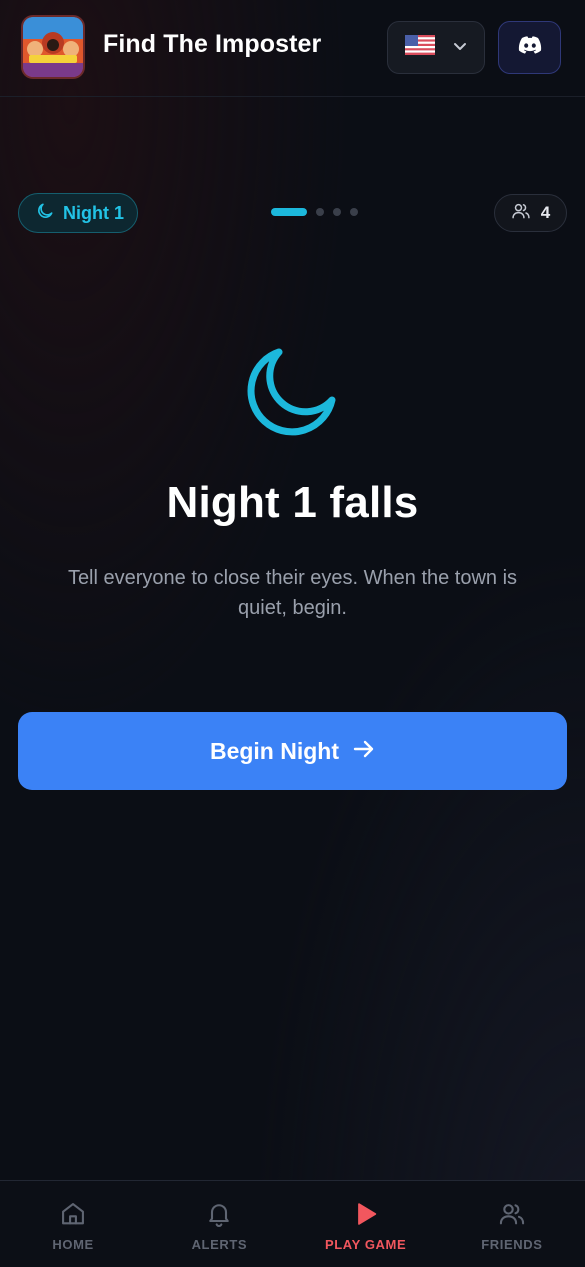  Describe the element at coordinates (292, 502) in the screenshot. I see `night-headline: Night 1 falls` at that location.